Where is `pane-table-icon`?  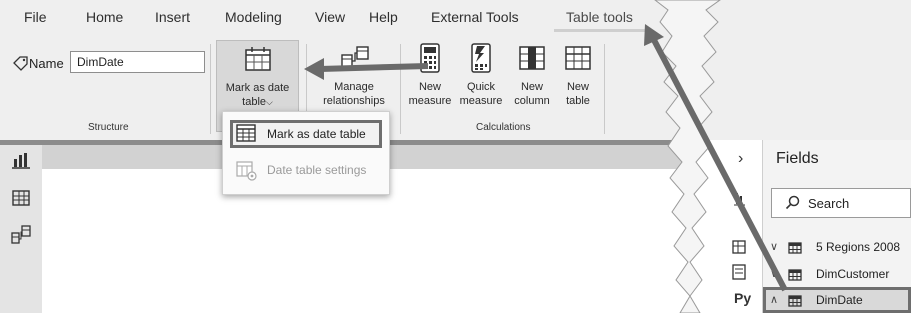 pane-table-icon is located at coordinates (739, 247).